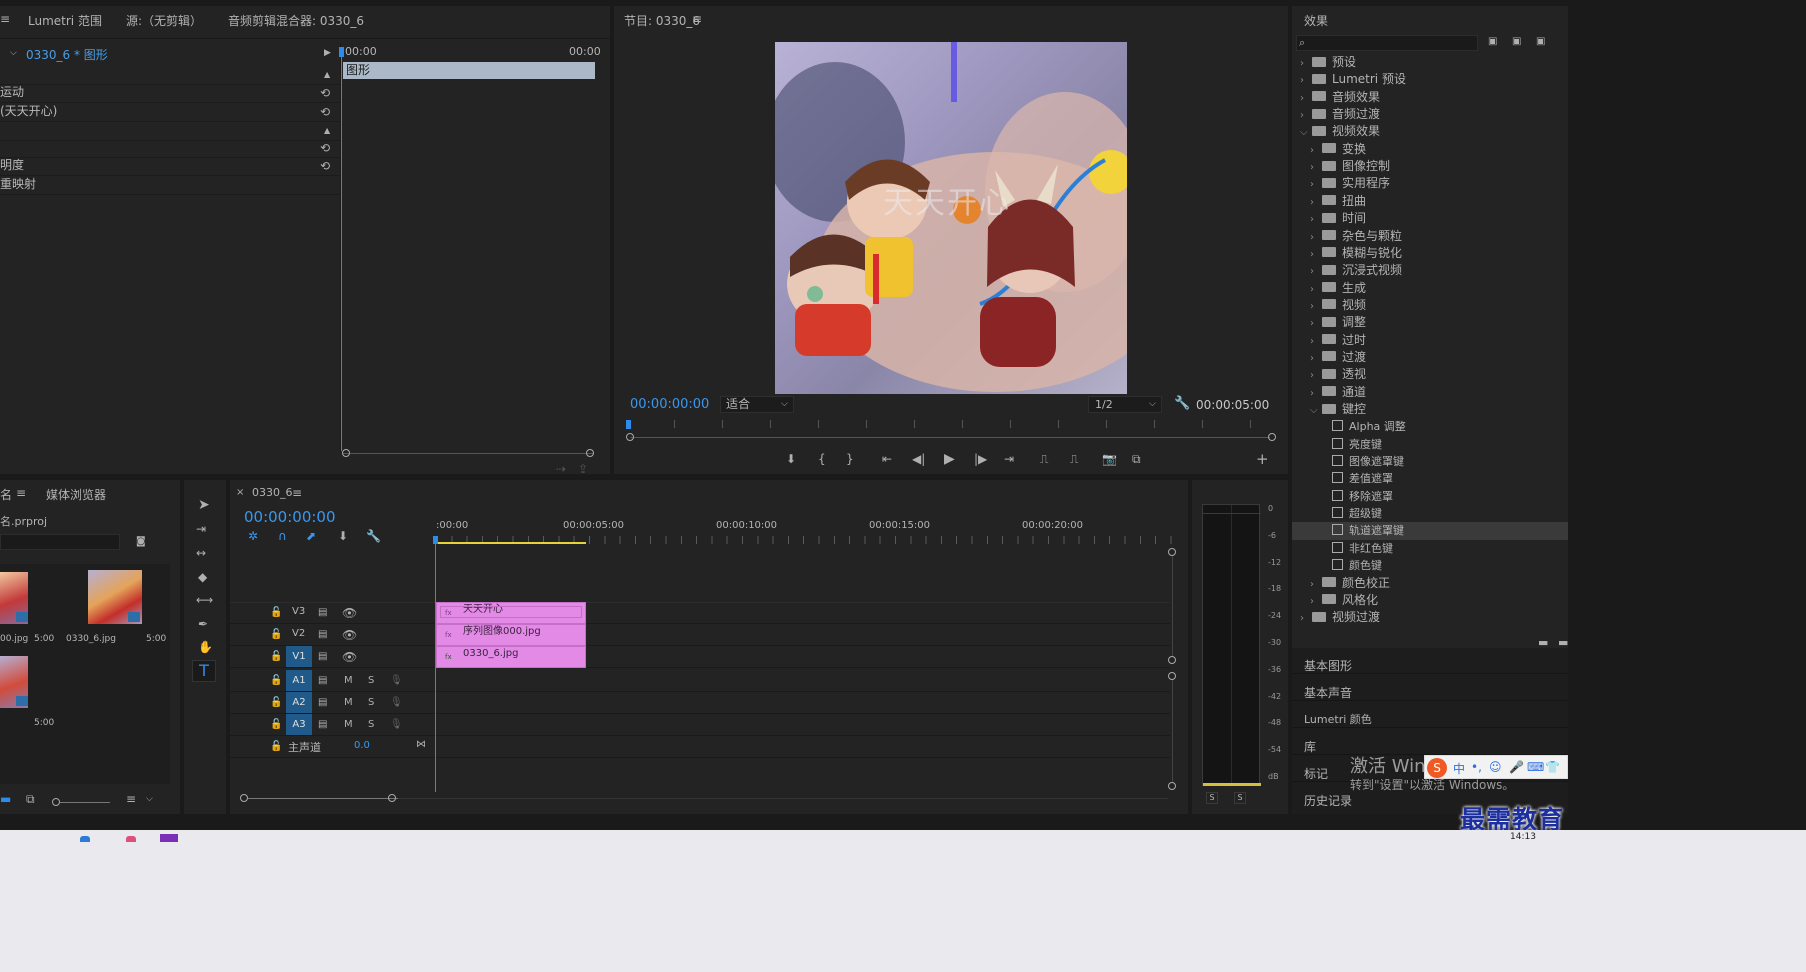  Describe the element at coordinates (1240, 798) in the screenshot. I see `solo-right-button: S` at that location.